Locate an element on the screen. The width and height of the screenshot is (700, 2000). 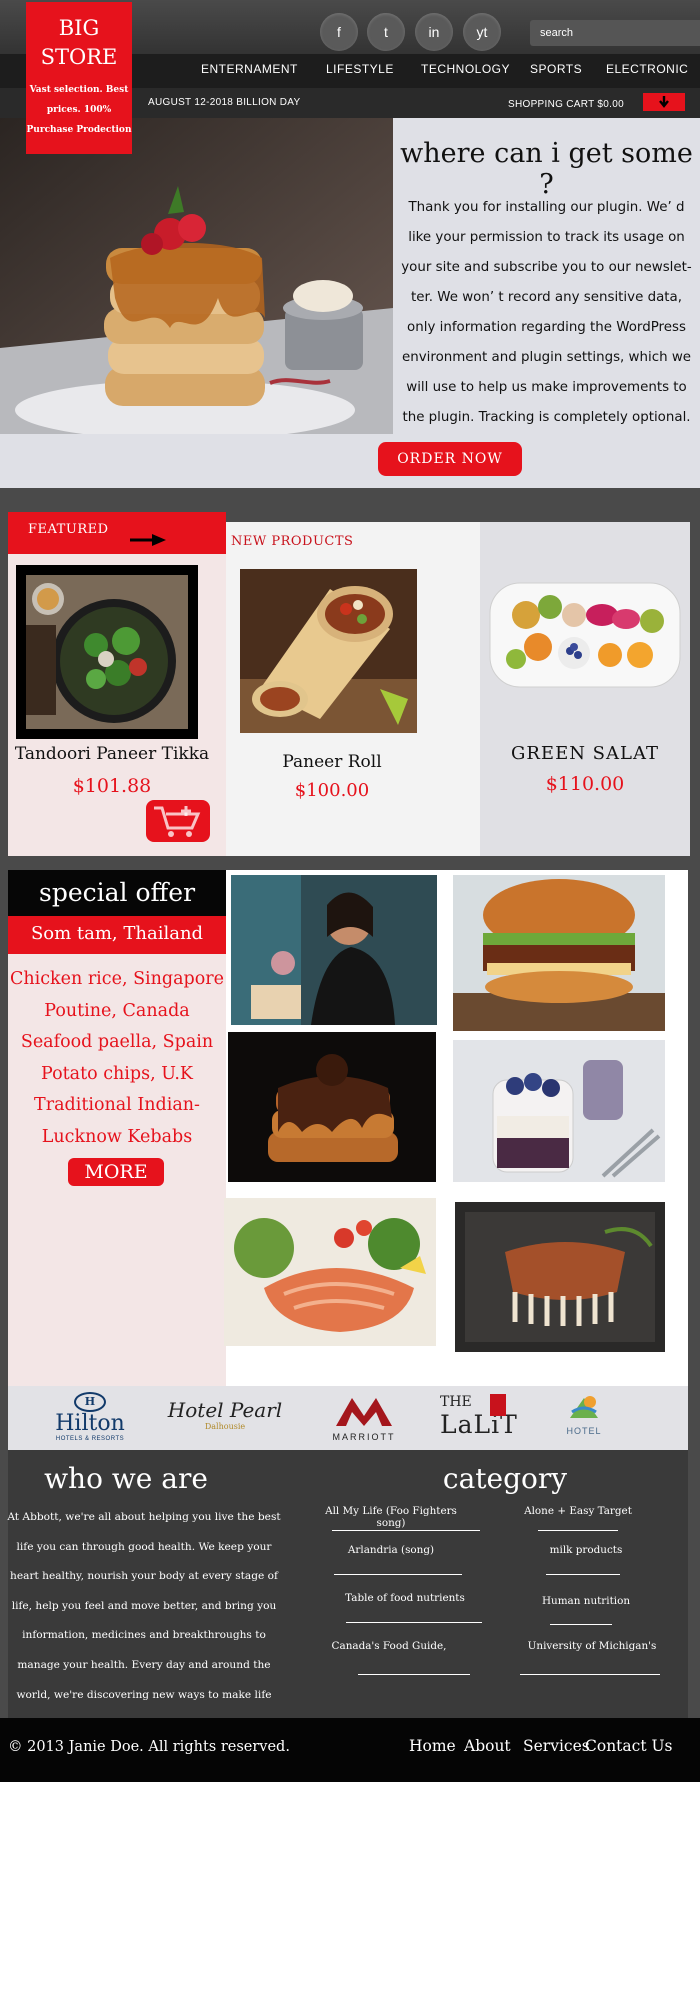
twitter-icon: t is located at coordinates (386, 32).